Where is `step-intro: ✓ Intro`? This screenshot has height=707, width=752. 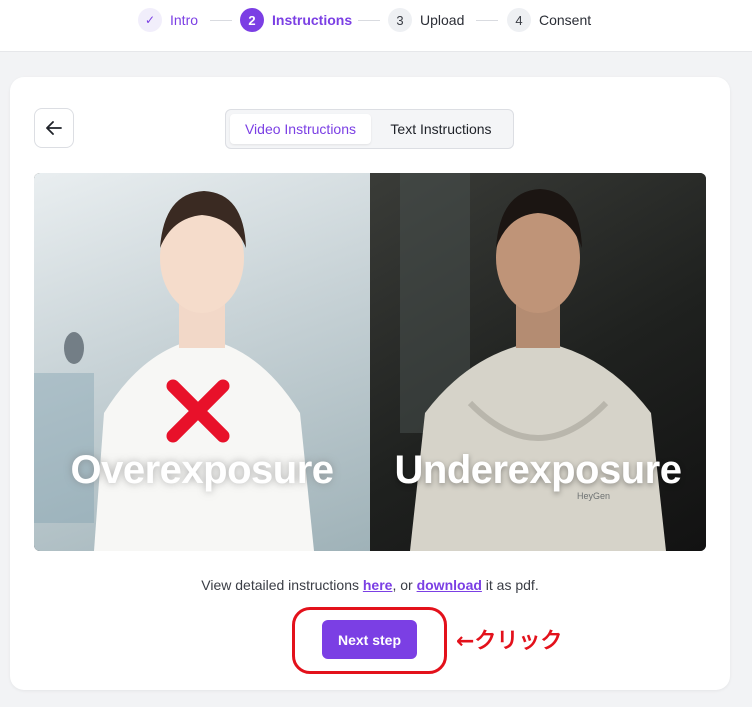
step-intro: ✓ Intro is located at coordinates (168, 20).